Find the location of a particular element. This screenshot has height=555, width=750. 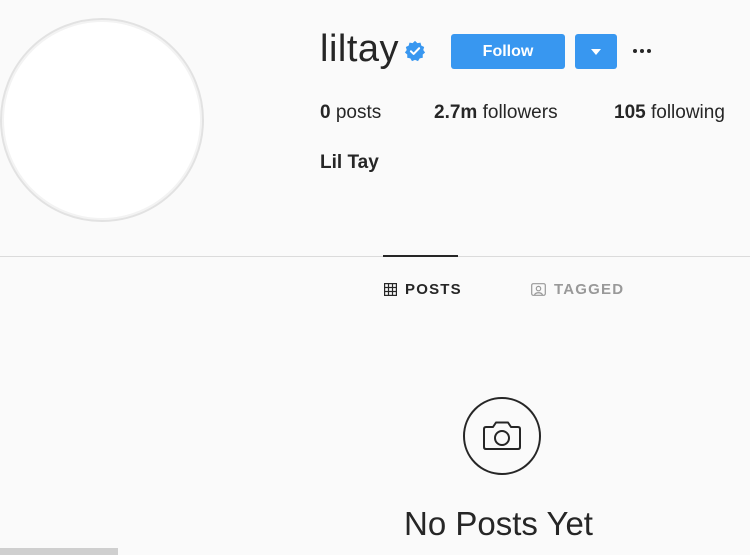

tab-tagged-label: TAGGED is located at coordinates (589, 289).